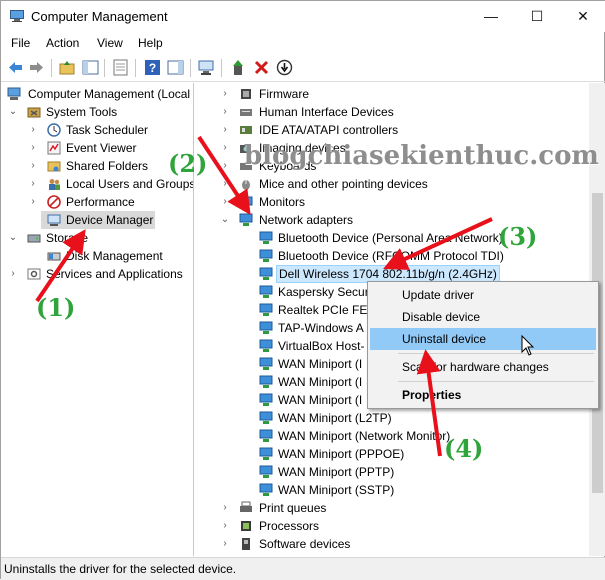  What do you see at coordinates (246, 94) in the screenshot?
I see `firmware-icon` at bounding box center [246, 94].